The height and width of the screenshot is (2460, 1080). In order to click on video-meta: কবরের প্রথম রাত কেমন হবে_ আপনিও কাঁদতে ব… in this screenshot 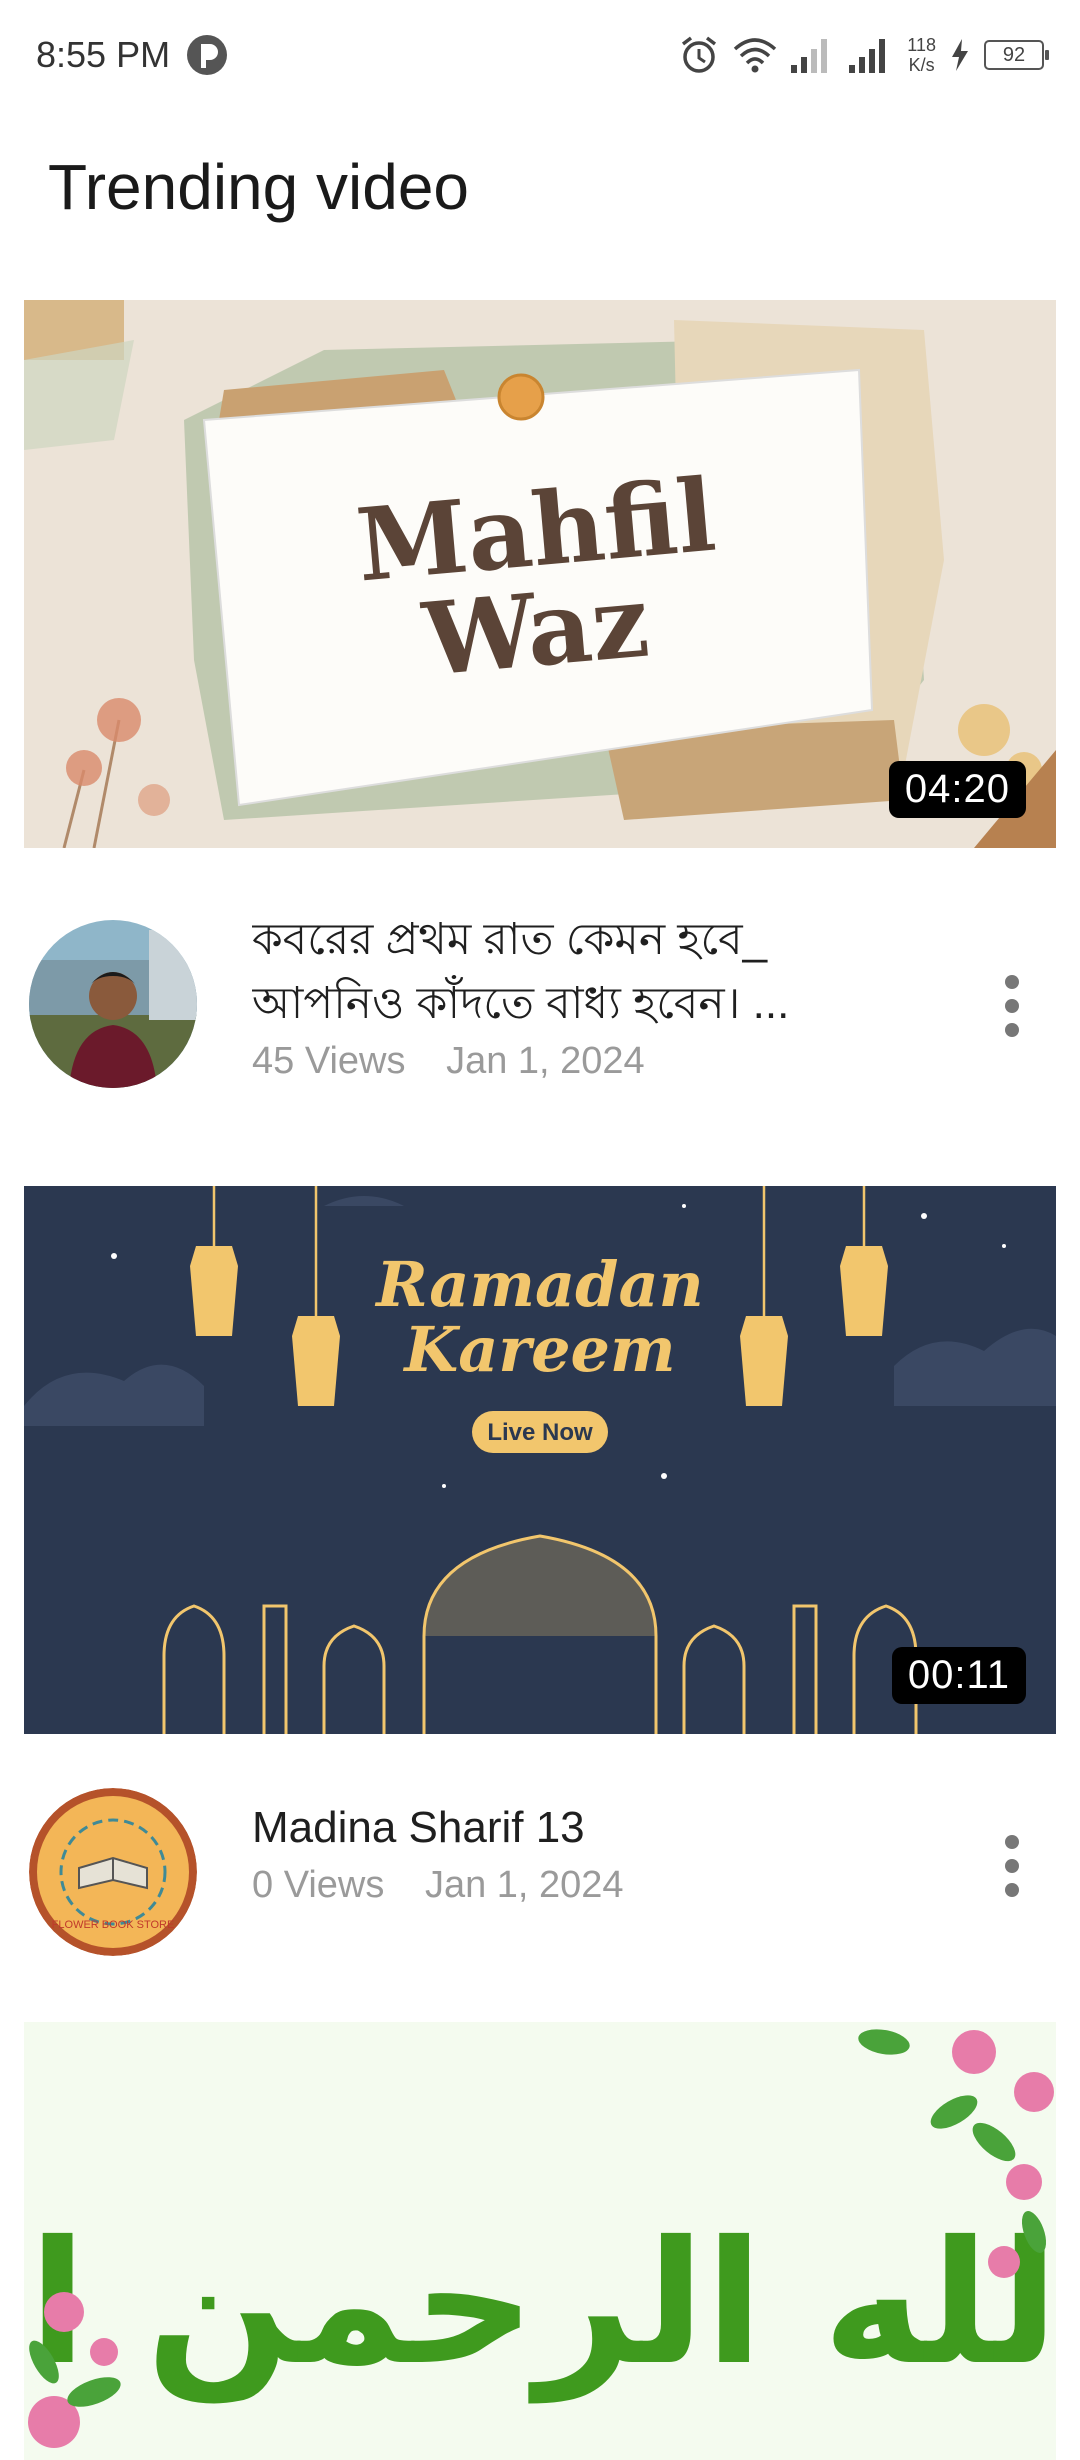, I will do `click(540, 978)`.